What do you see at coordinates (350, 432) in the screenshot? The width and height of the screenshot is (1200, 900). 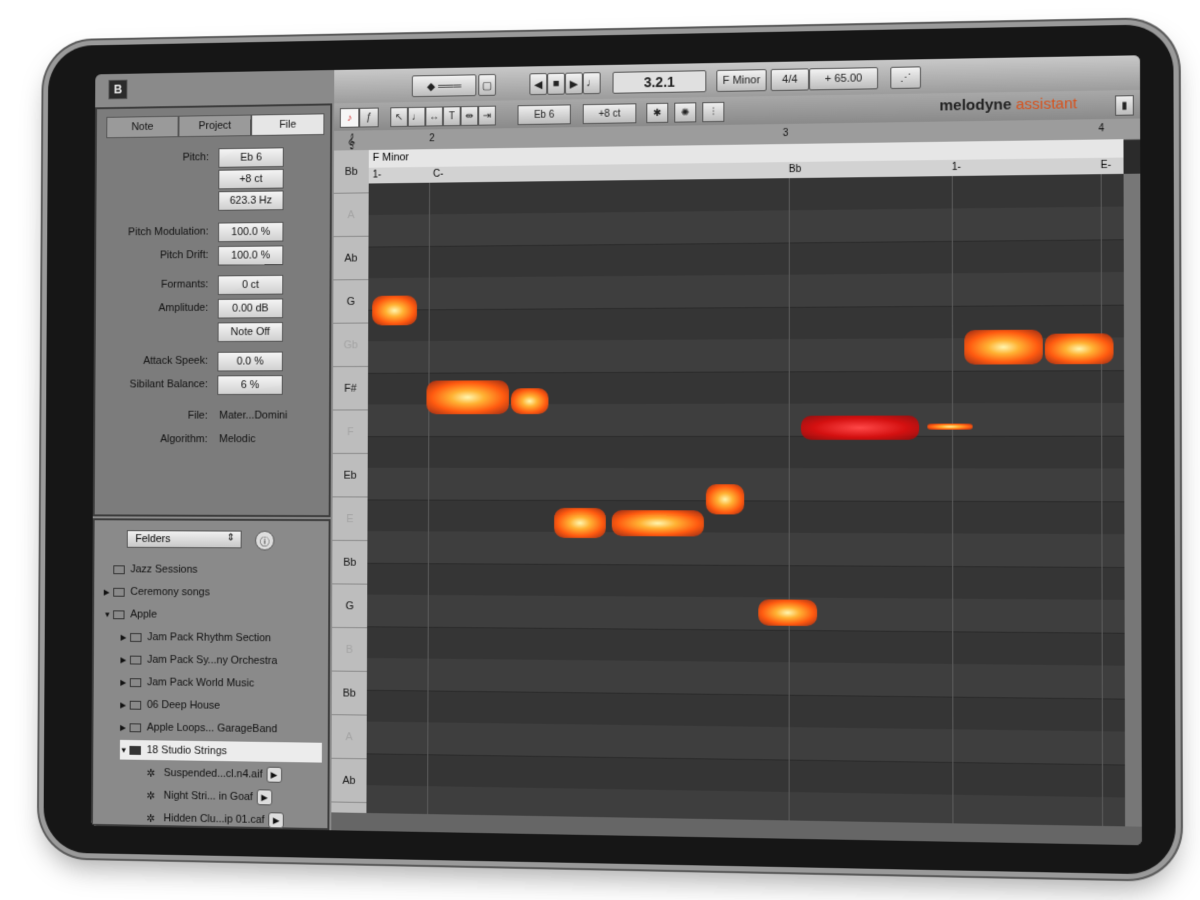 I see `pitch-key: F` at bounding box center [350, 432].